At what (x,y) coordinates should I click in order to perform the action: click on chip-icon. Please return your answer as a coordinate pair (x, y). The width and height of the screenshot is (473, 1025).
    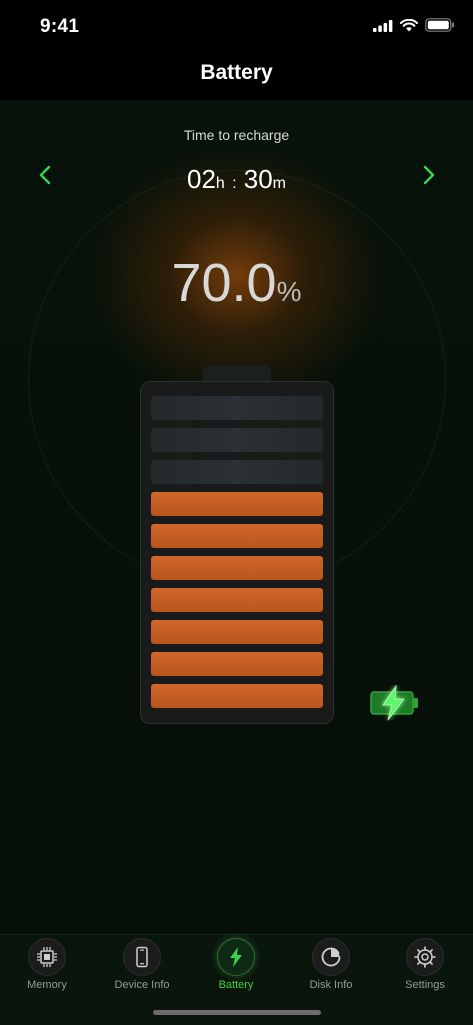
    Looking at the image, I should click on (47, 957).